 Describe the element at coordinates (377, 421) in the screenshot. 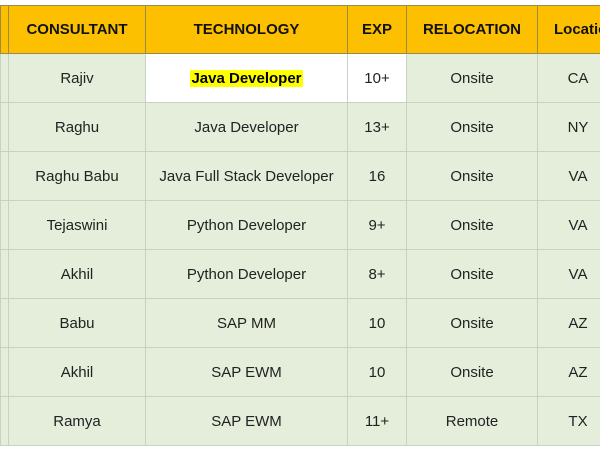

I see `exp-cell: 11+` at that location.